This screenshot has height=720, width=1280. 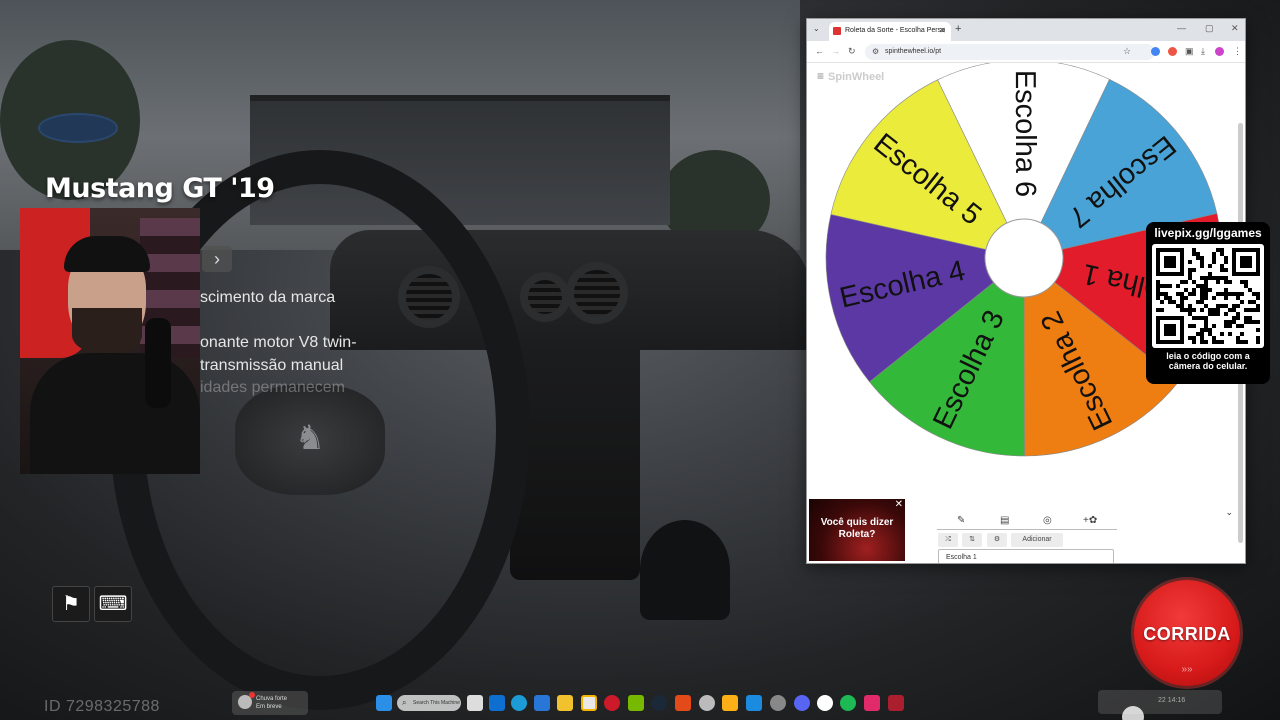 I want to click on vscode-icon, so click(x=754, y=703).